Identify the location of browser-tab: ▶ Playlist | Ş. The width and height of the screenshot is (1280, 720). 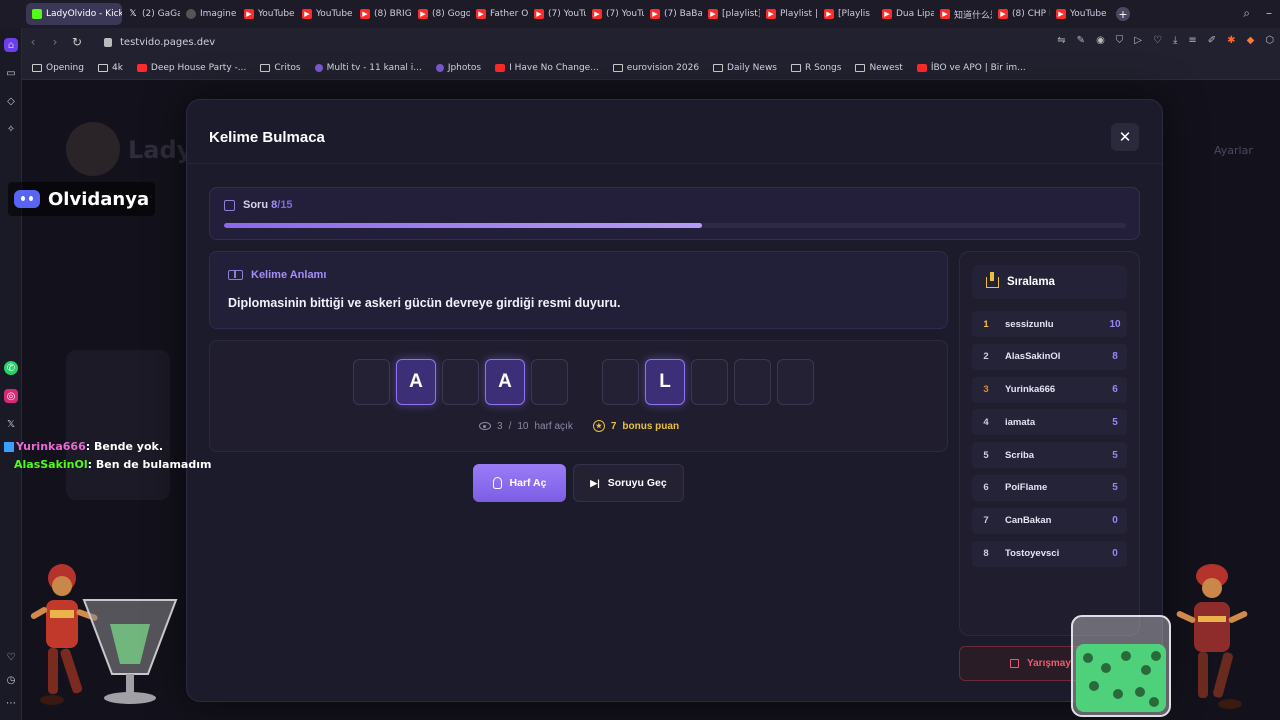
(789, 14).